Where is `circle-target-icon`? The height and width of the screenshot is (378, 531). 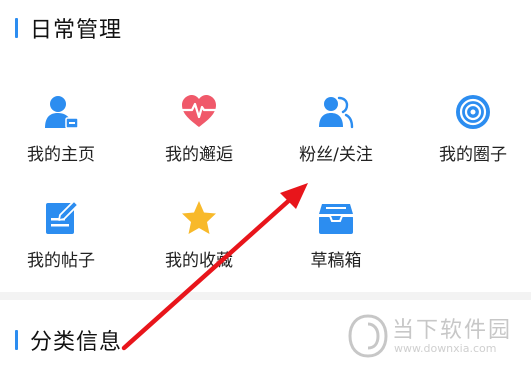
circle-target-icon is located at coordinates (473, 112).